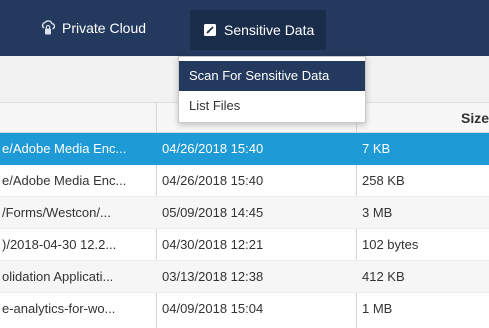 The image size is (489, 328). What do you see at coordinates (213, 308) in the screenshot?
I see `modified-date-cell: 04/09/2018 15:04` at bounding box center [213, 308].